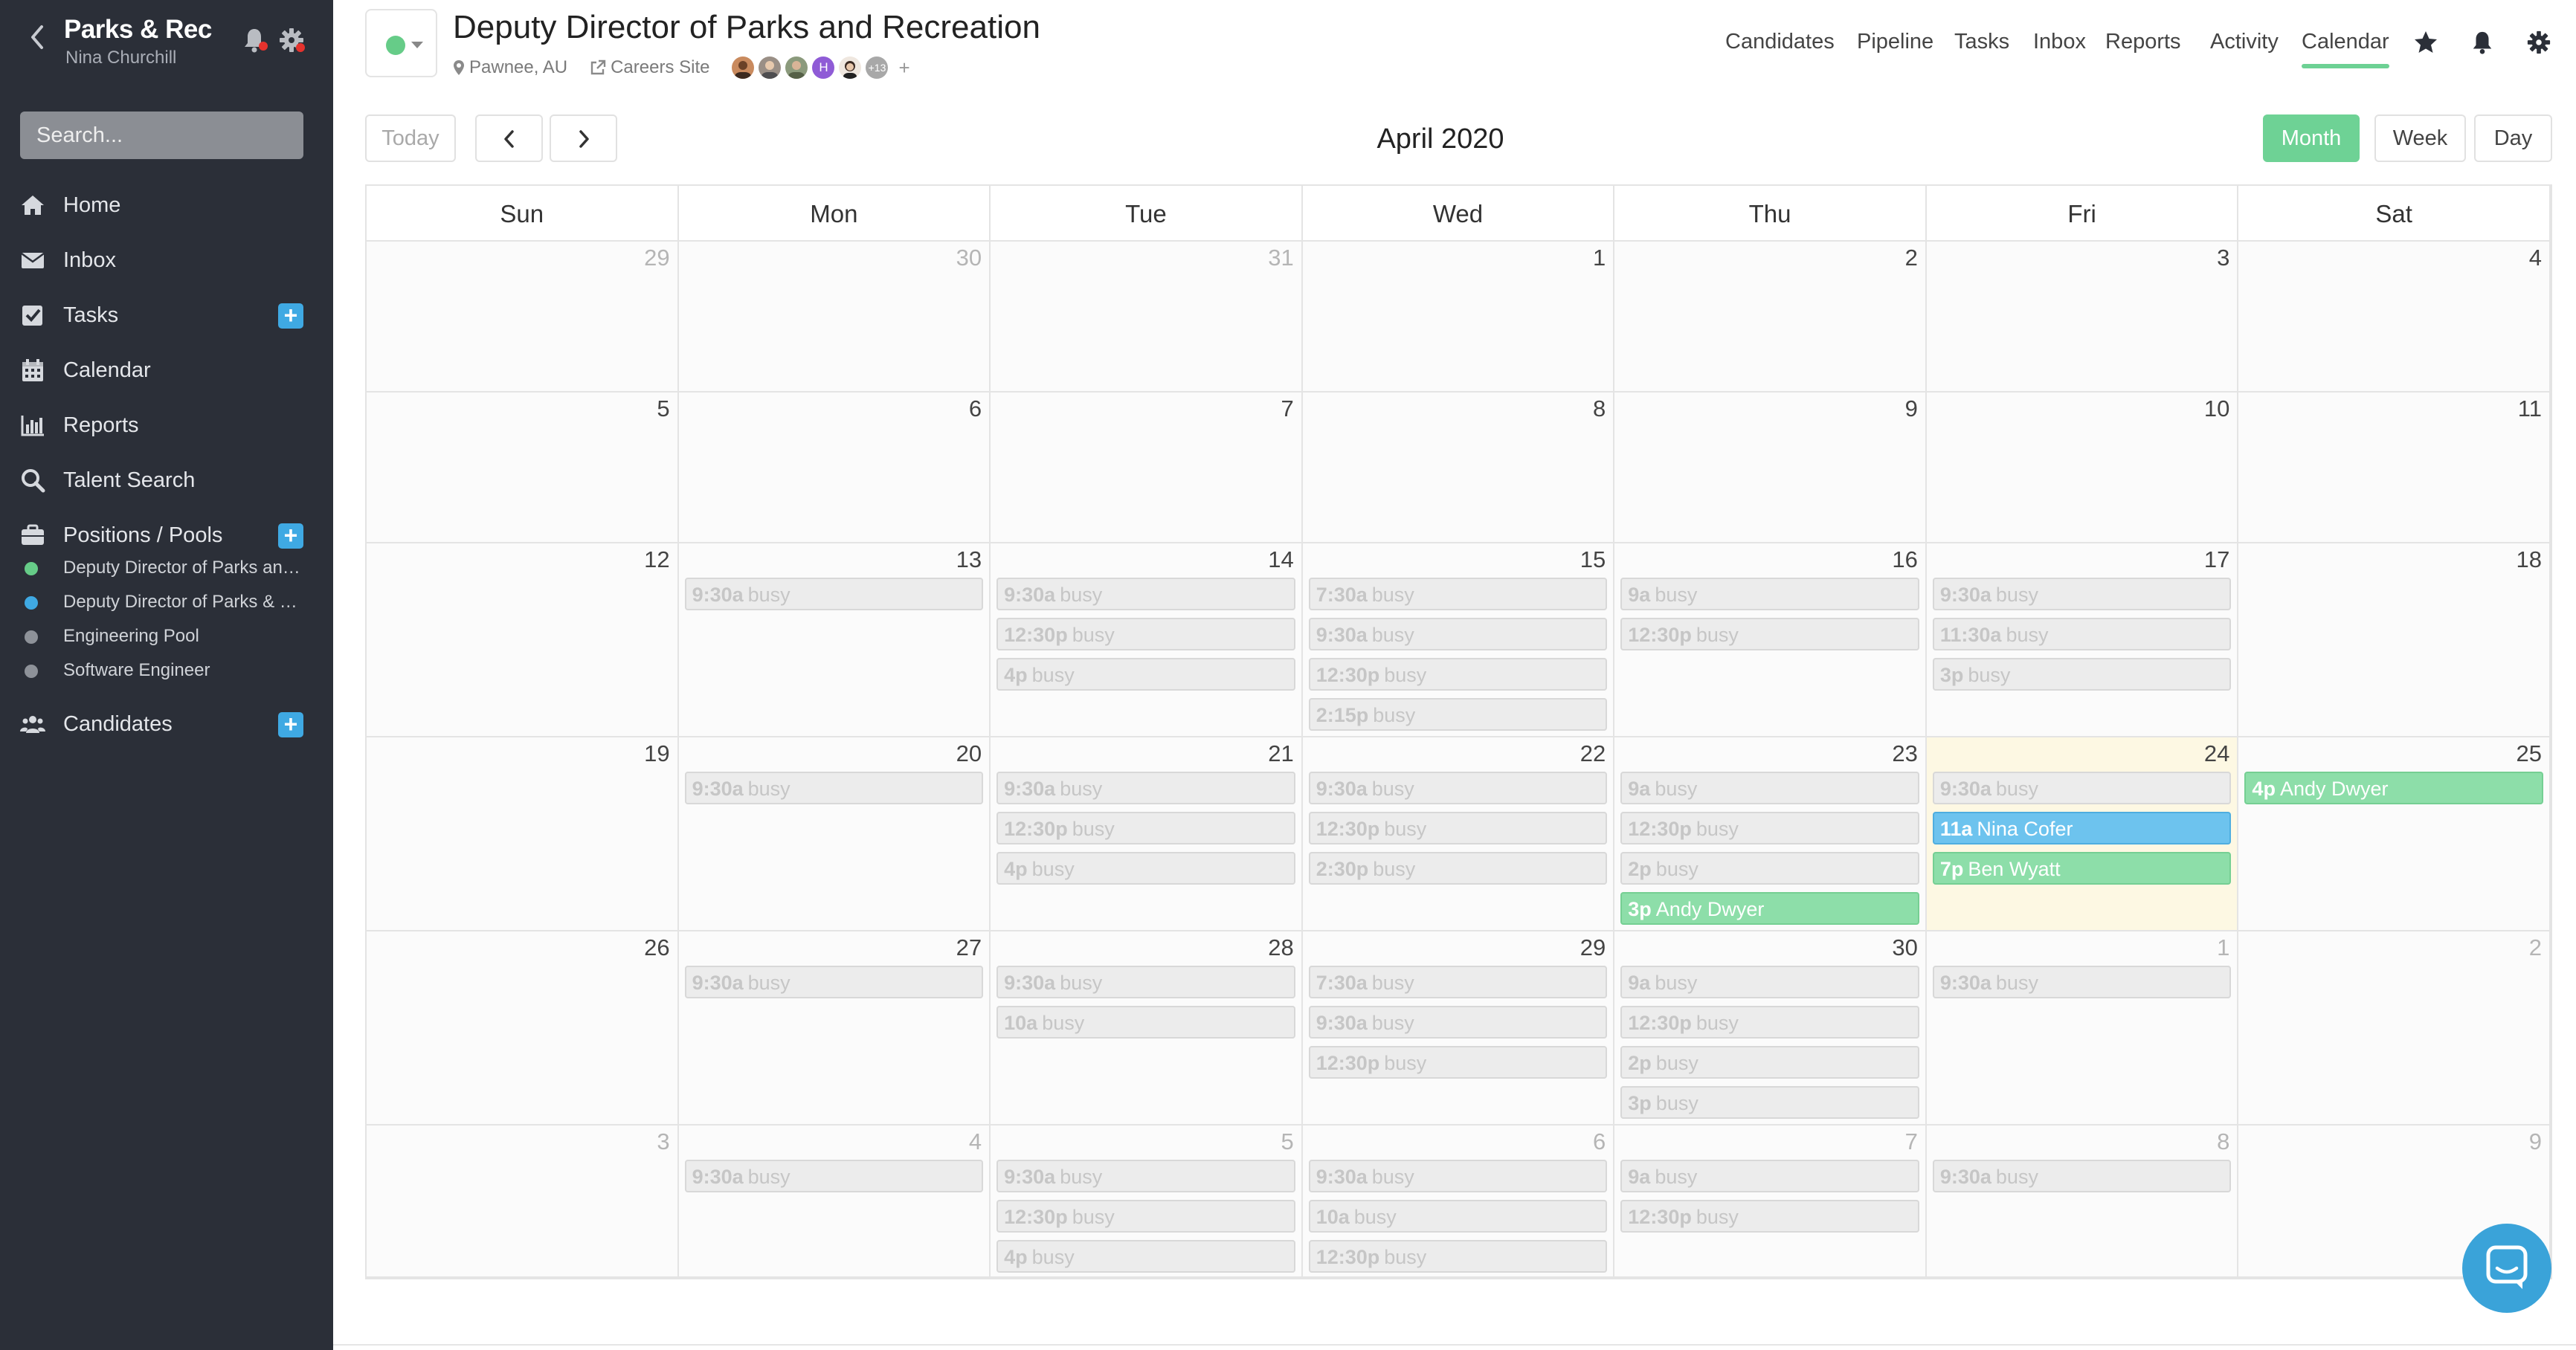 Image resolution: width=2576 pixels, height=1350 pixels. What do you see at coordinates (2082, 634) in the screenshot?
I see `busy-event: 11:30a busy` at bounding box center [2082, 634].